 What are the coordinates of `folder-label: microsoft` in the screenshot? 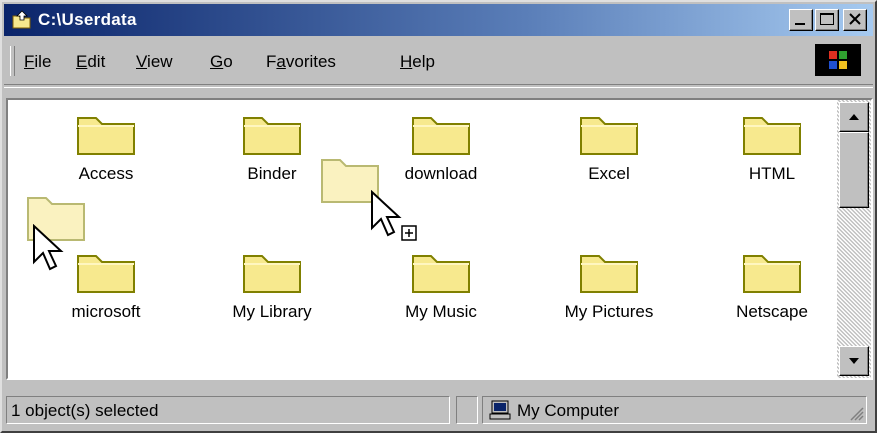 It's located at (106, 311).